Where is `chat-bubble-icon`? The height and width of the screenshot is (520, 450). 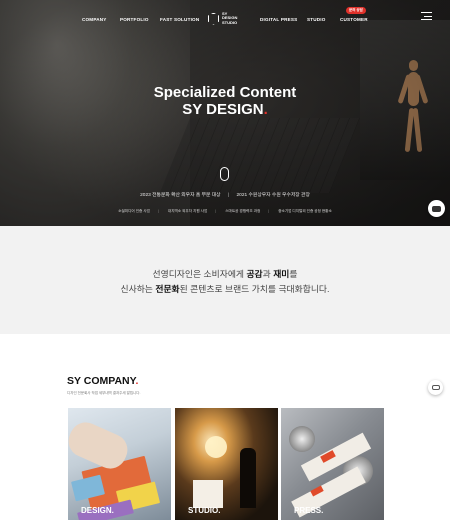
chat-bubble-icon is located at coordinates (435, 387).